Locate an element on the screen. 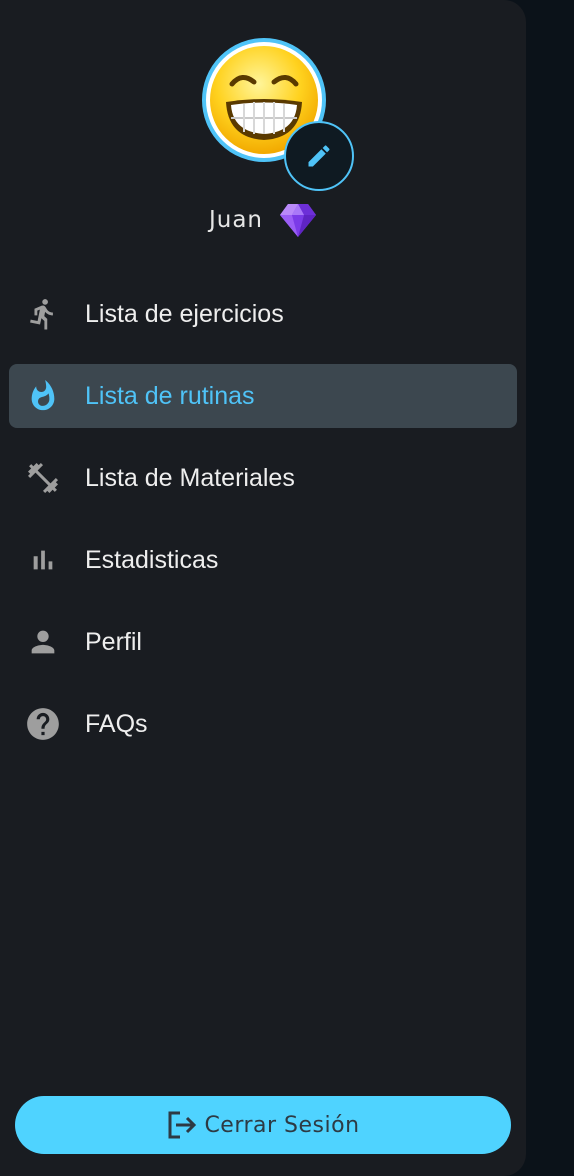 This screenshot has width=574, height=1176. pencil-icon is located at coordinates (319, 156).